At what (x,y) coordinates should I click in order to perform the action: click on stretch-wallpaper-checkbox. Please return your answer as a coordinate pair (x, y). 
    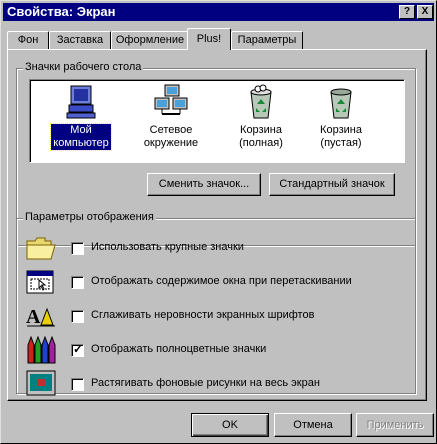
    Looking at the image, I should click on (77, 384).